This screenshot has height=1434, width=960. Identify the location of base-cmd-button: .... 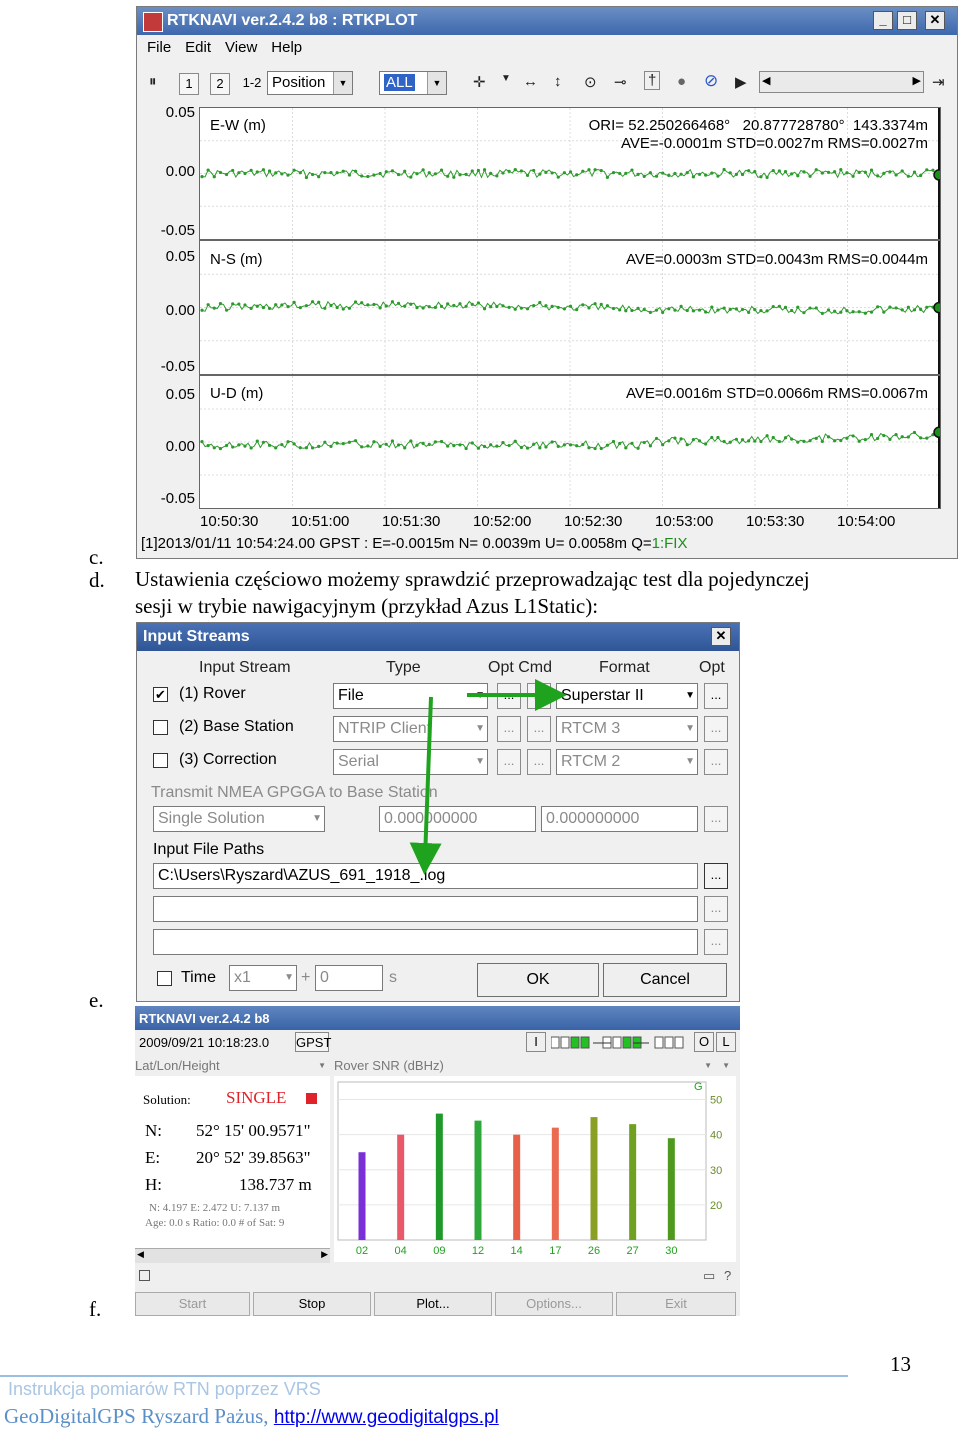
(539, 729).